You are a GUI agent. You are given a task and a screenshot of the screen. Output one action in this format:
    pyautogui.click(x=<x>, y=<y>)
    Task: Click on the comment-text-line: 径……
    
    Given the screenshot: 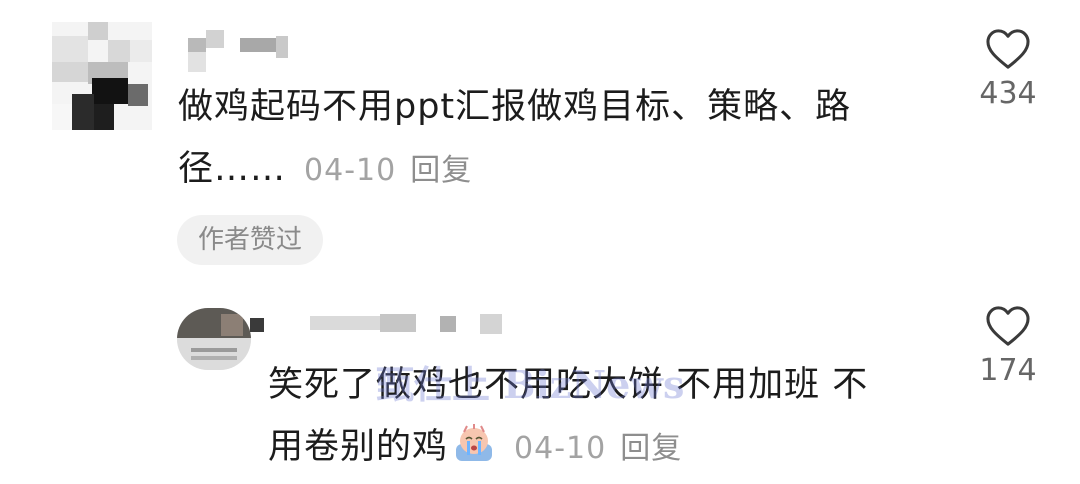 What is the action you would take?
    pyautogui.click(x=232, y=169)
    